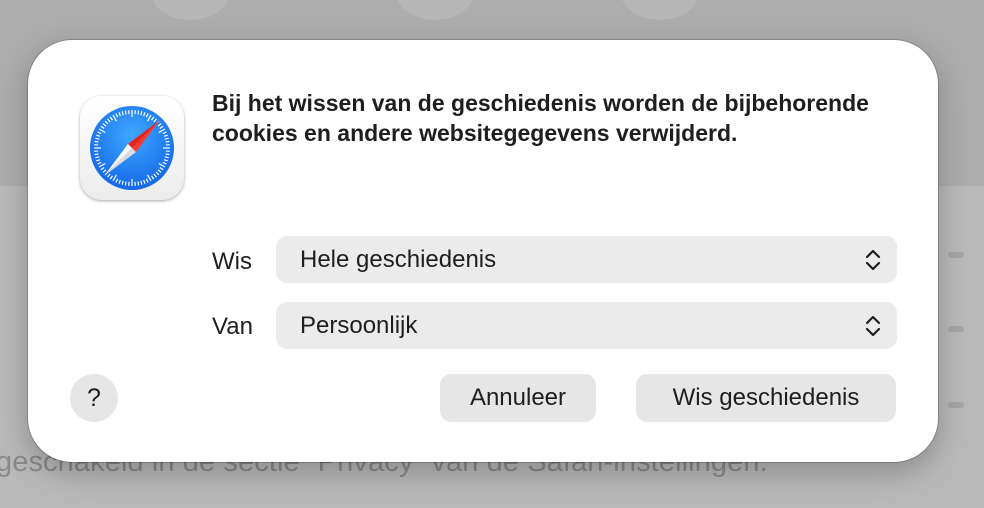 This screenshot has width=984, height=508. What do you see at coordinates (518, 398) in the screenshot?
I see `cancel-button: Annuleer` at bounding box center [518, 398].